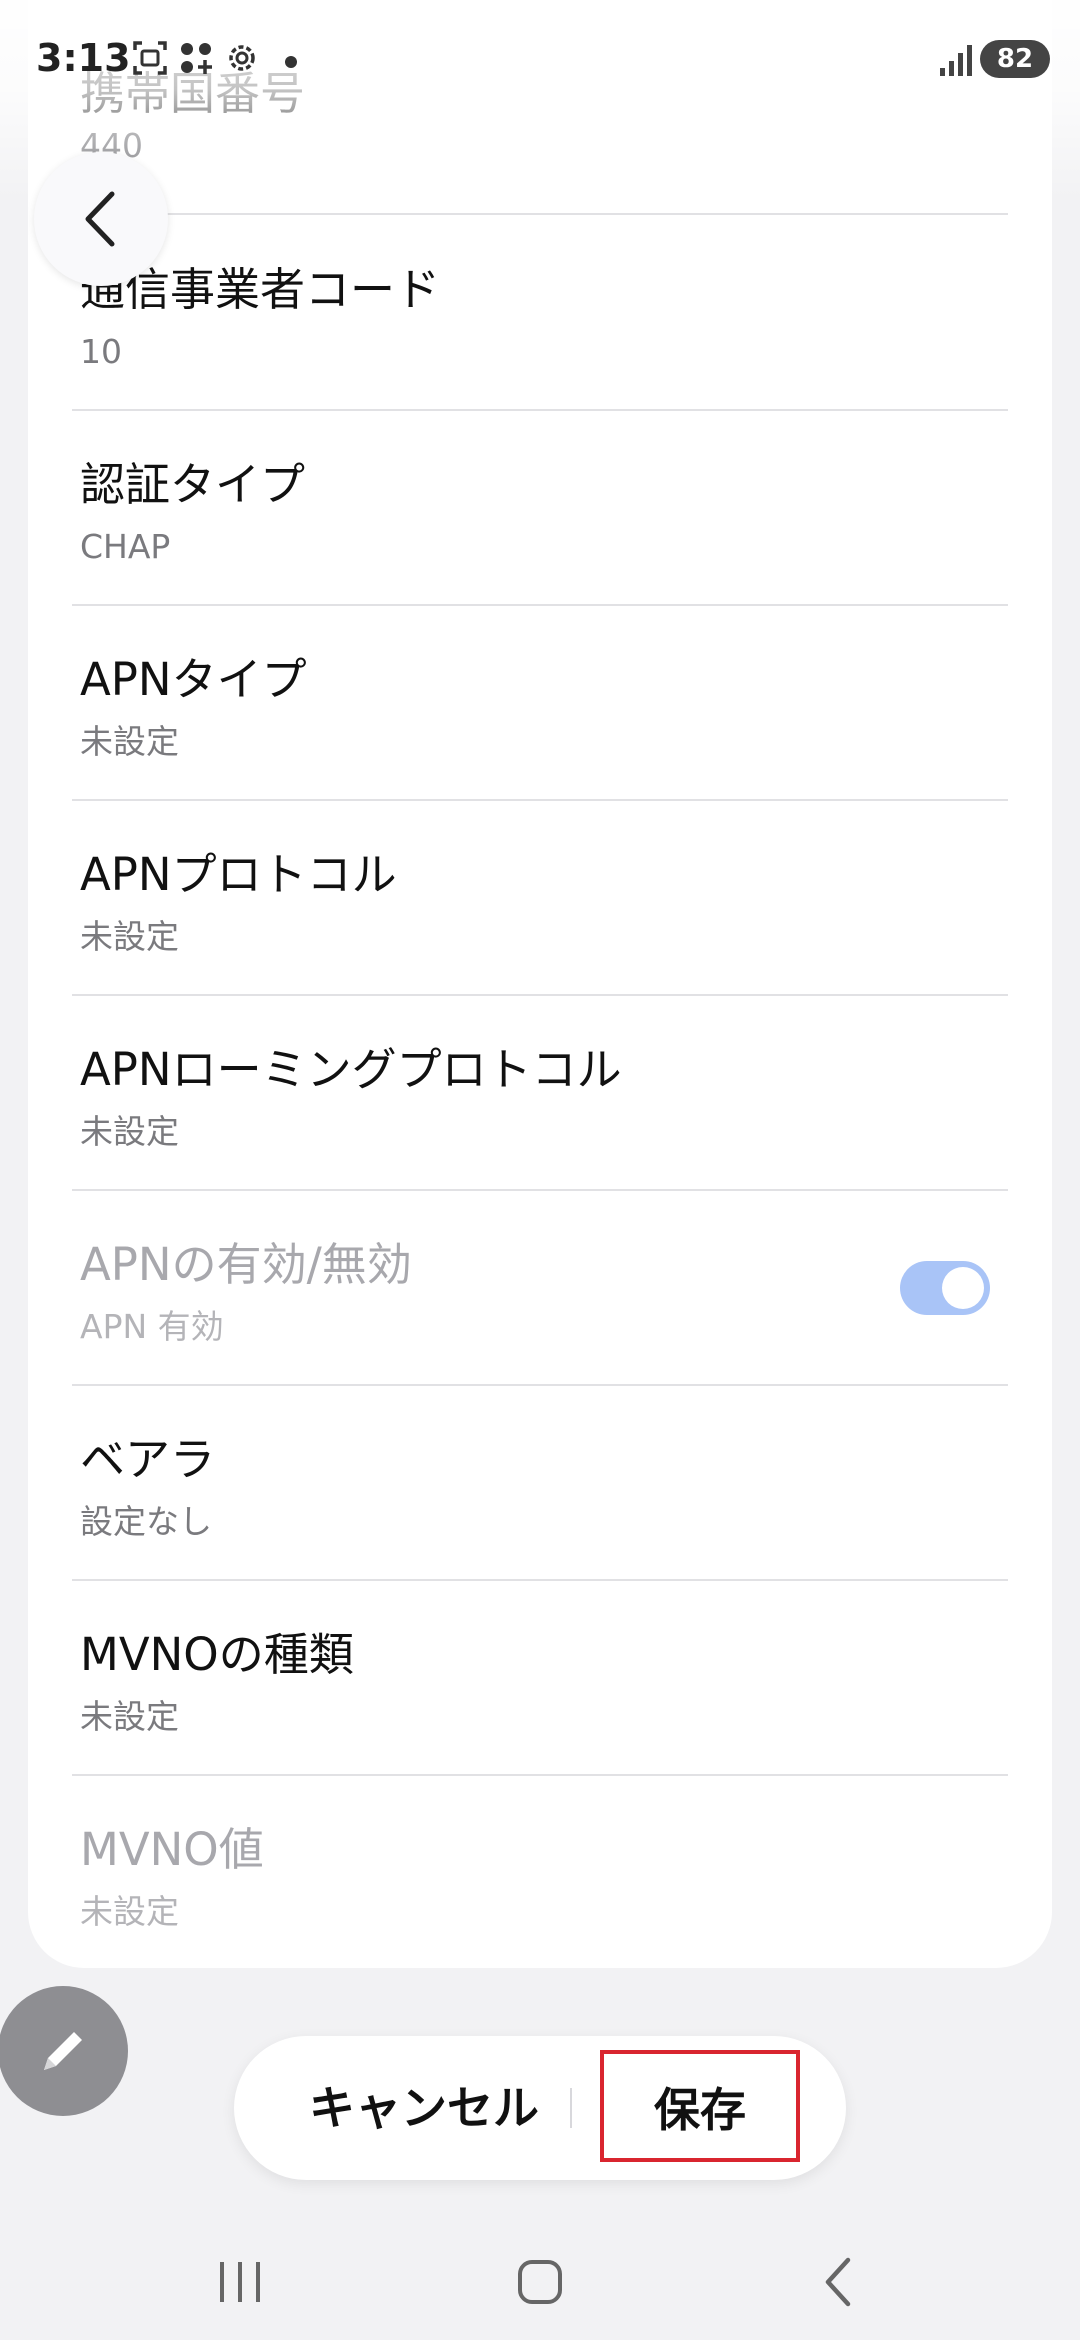 The height and width of the screenshot is (2340, 1080). Describe the element at coordinates (1015, 59) in the screenshot. I see `battery-indicator: 82` at that location.